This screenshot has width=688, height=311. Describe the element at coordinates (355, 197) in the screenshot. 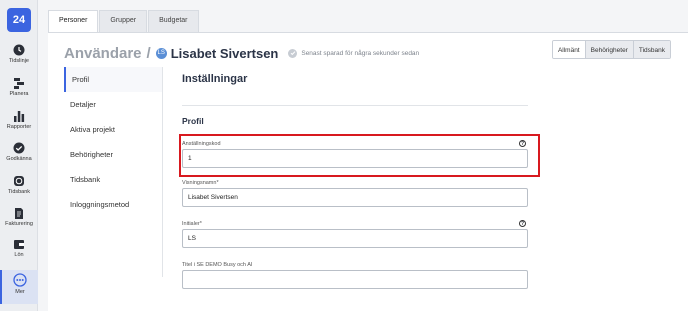

I see `display-name-input: Lisabet Sivertsen` at that location.